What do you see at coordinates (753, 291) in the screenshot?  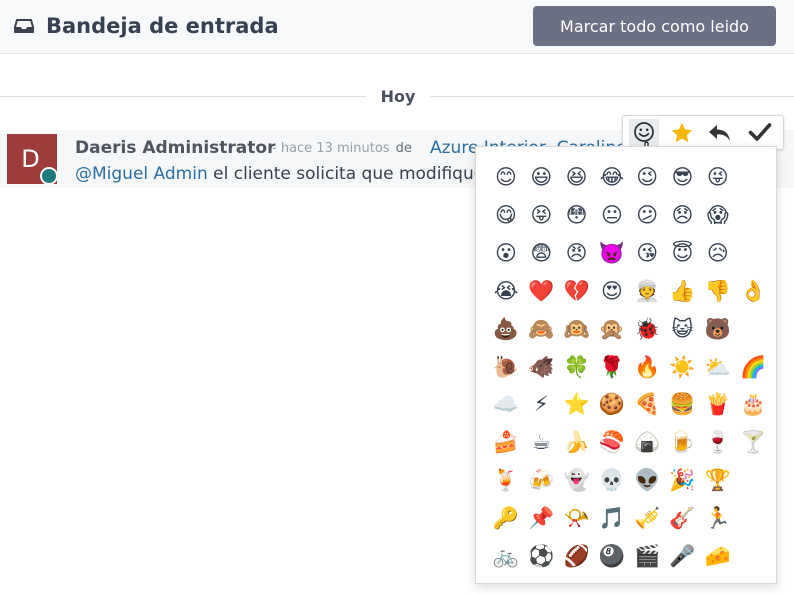 I see `emoji-option: 👌` at bounding box center [753, 291].